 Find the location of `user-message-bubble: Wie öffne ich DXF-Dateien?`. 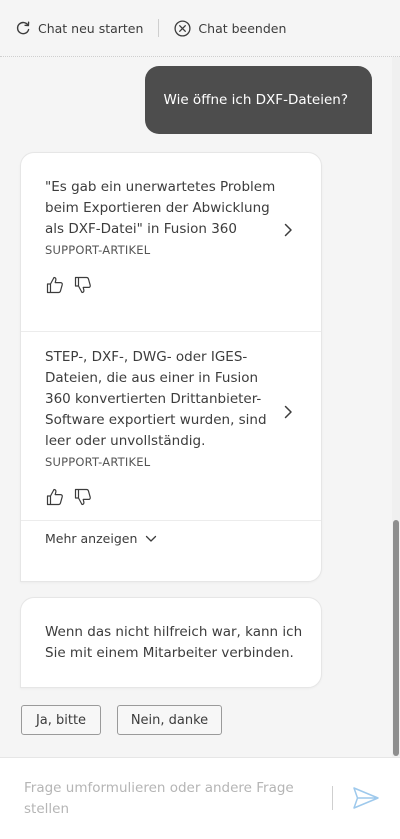

user-message-bubble: Wie öffne ich DXF-Dateien? is located at coordinates (258, 100).